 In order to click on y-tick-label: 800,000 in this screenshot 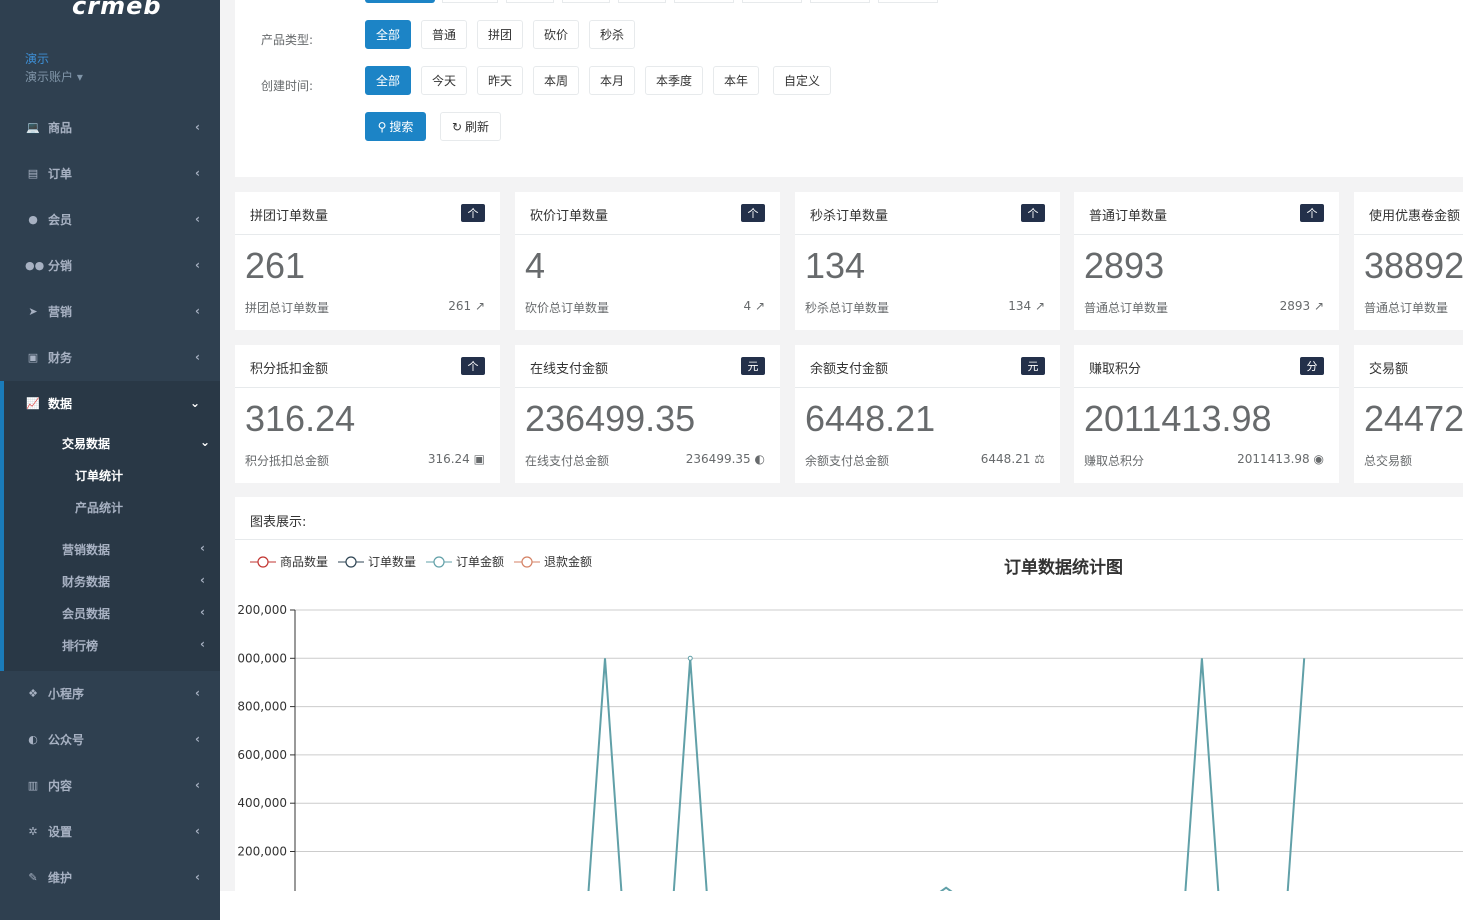, I will do `click(262, 707)`.